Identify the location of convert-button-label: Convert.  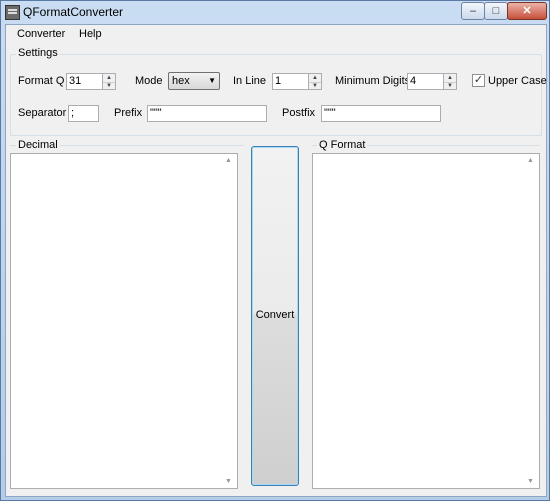
(275, 315).